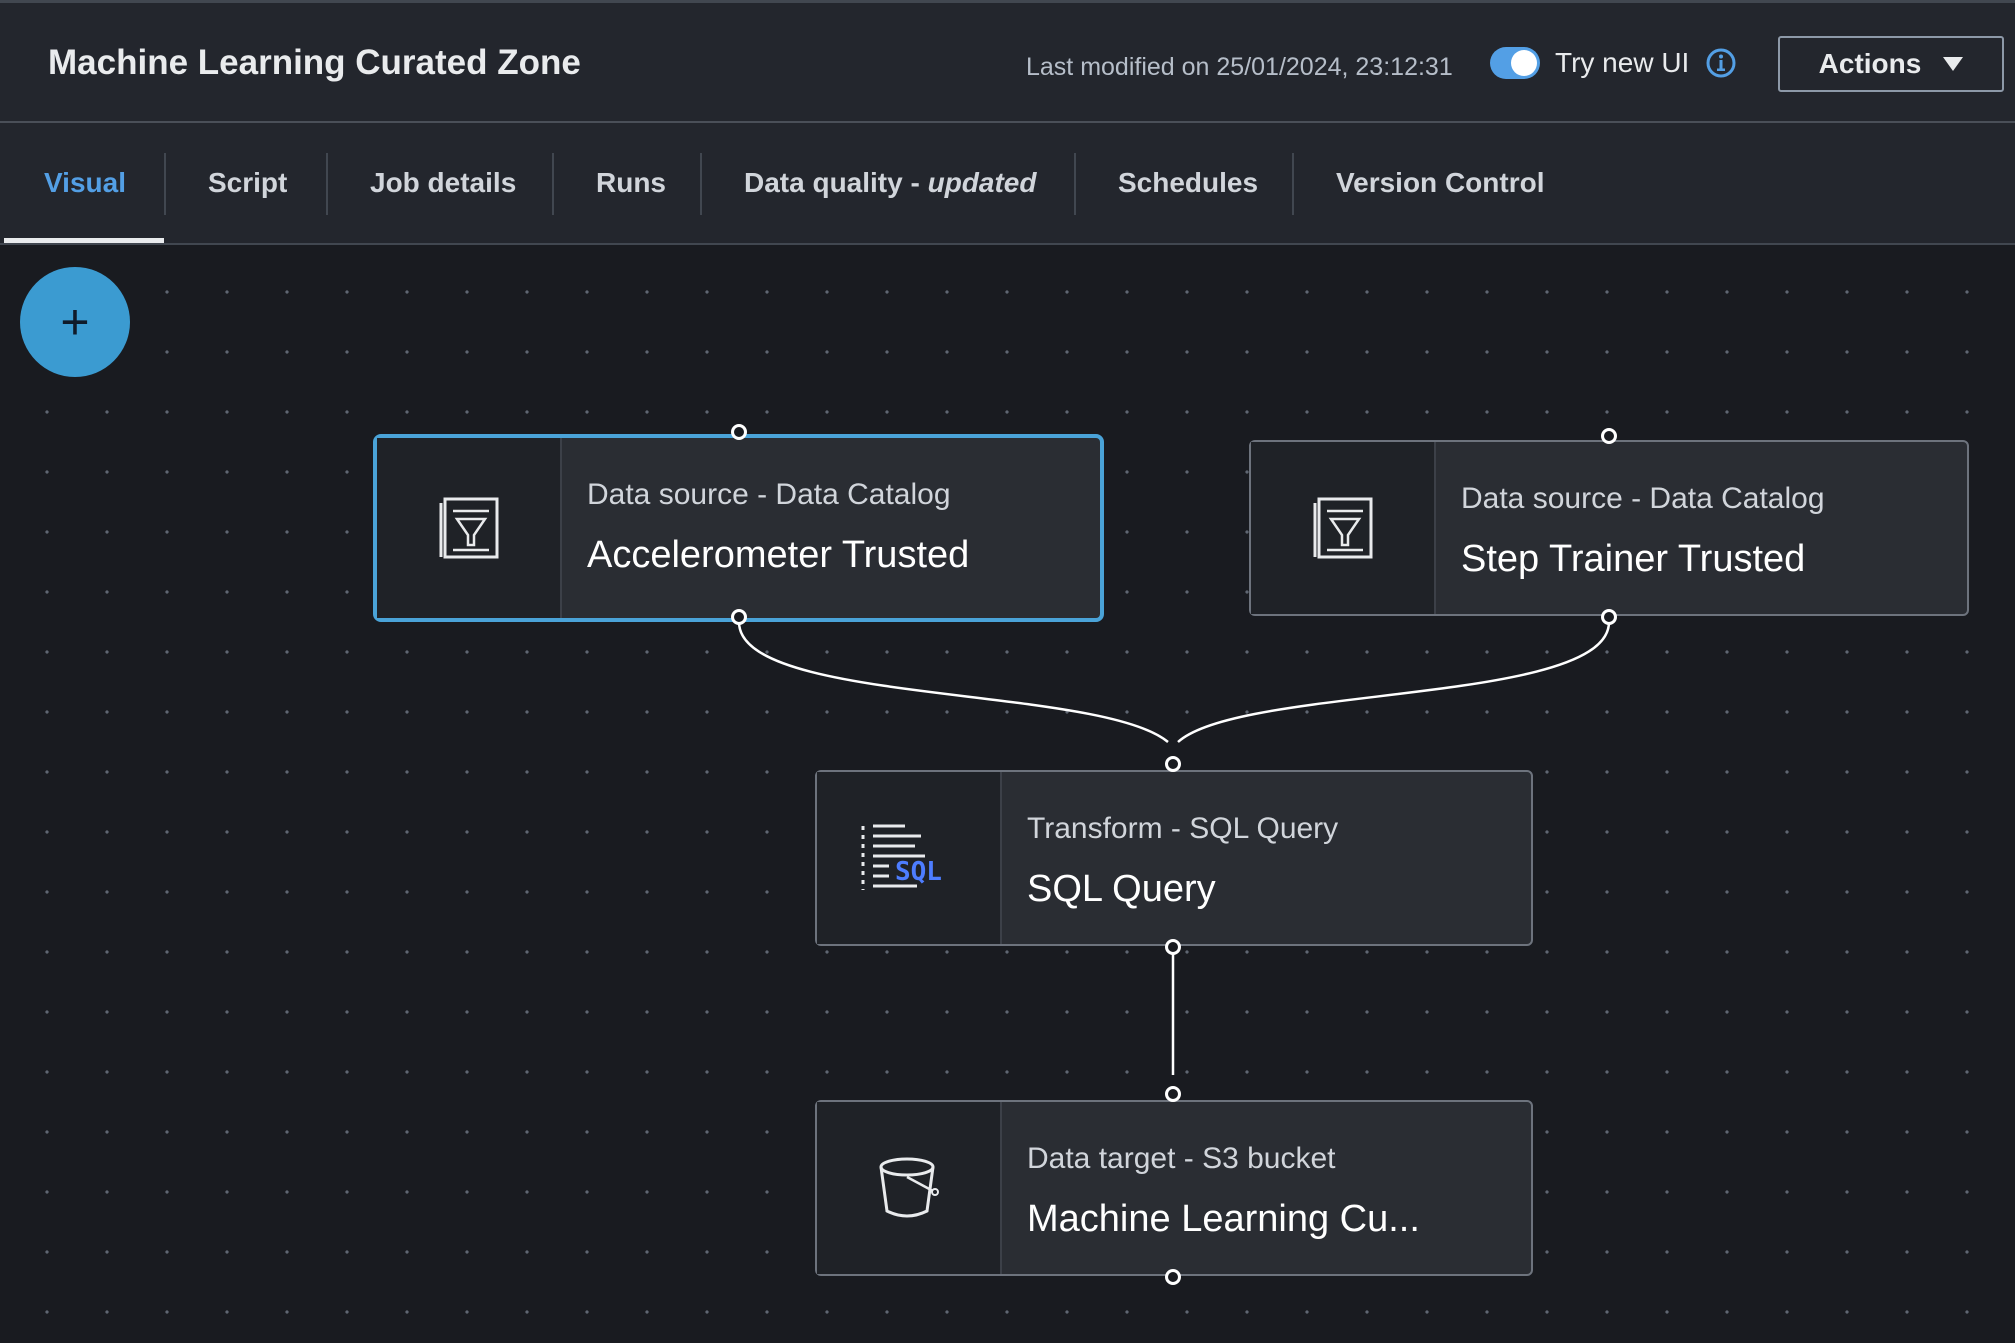 Image resolution: width=2015 pixels, height=1343 pixels. Describe the element at coordinates (836, 182) in the screenshot. I see `tab-label: Data quality -` at that location.